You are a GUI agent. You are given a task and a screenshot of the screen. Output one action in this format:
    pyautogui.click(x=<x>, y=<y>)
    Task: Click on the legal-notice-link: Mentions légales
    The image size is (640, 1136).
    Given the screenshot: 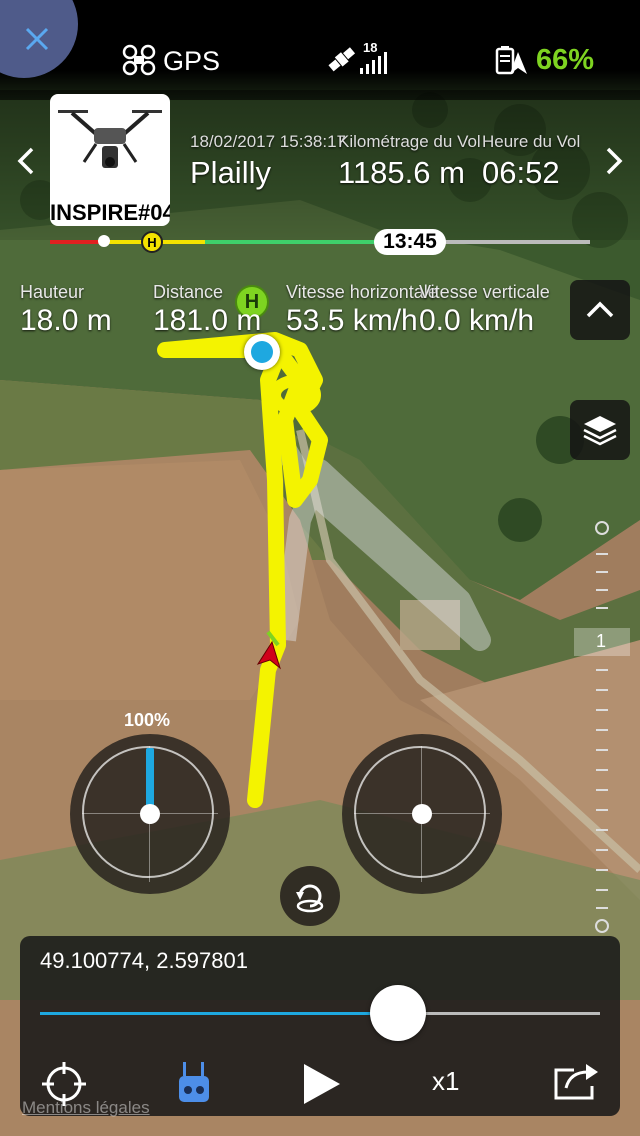 What is the action you would take?
    pyautogui.click(x=86, y=1108)
    